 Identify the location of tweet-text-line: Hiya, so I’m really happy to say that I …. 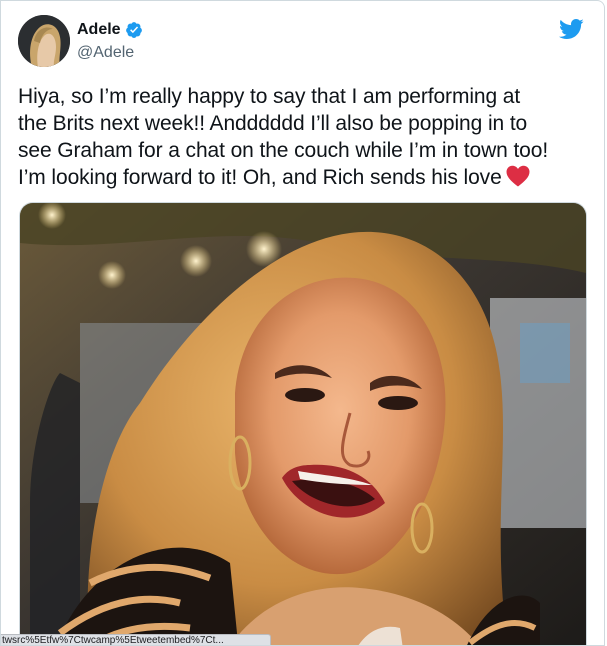
(269, 96).